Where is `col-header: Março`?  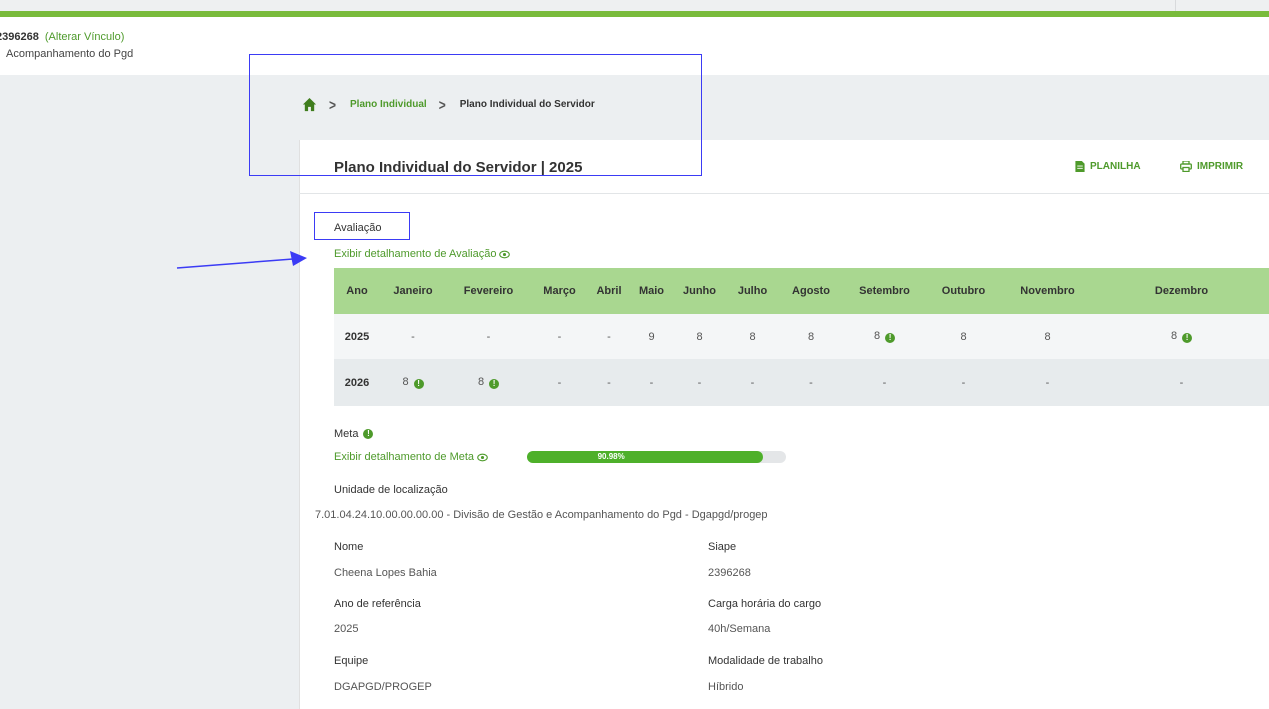 col-header: Março is located at coordinates (559, 291).